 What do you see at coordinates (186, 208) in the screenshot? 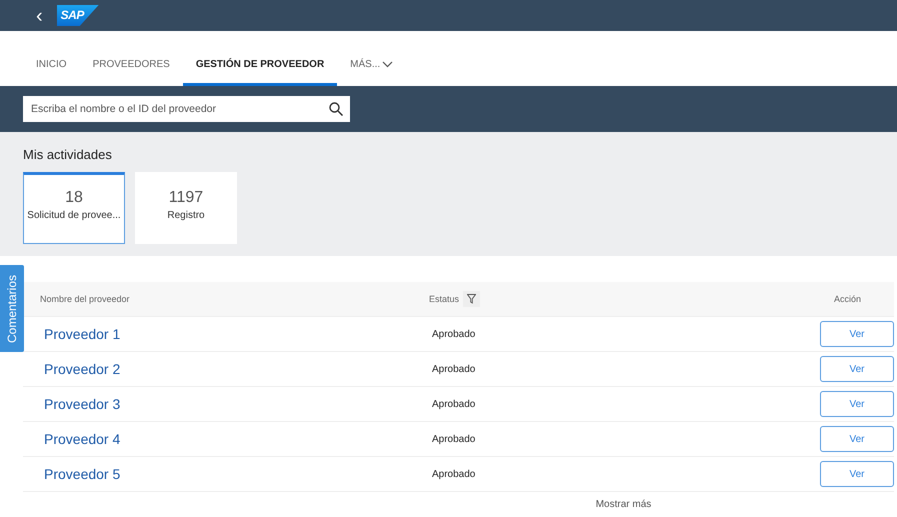
I see `activity-tile: 1197 Registro` at bounding box center [186, 208].